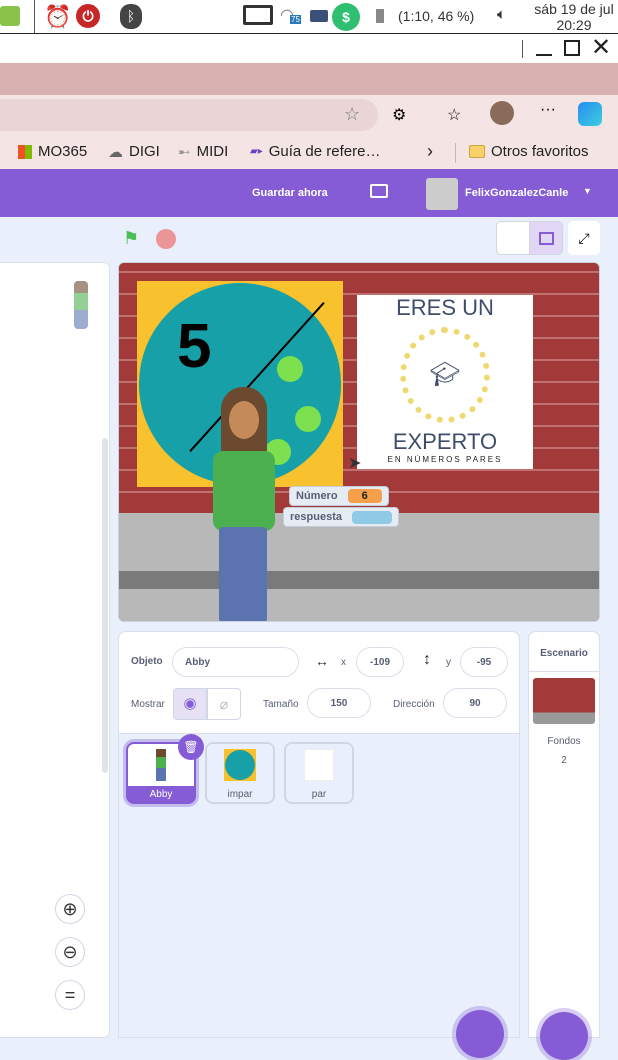  What do you see at coordinates (379, 191) in the screenshot?
I see `my-stuff-folder-icon` at bounding box center [379, 191].